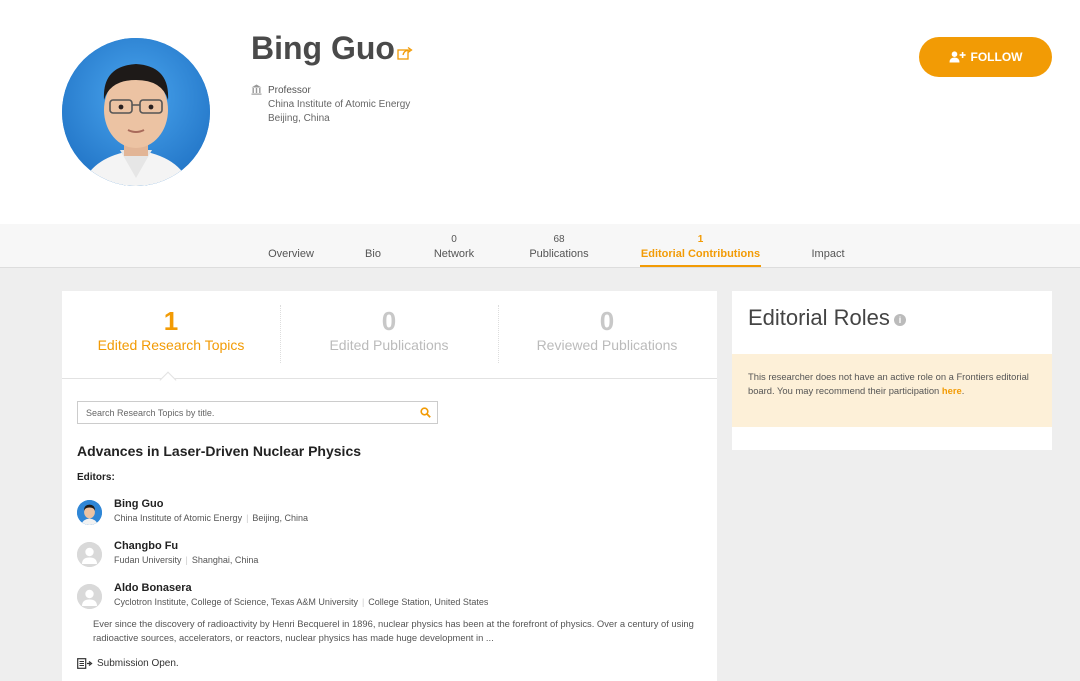 The width and height of the screenshot is (1080, 681). I want to click on editorial-roles-title: Editorial Roles, so click(819, 317).